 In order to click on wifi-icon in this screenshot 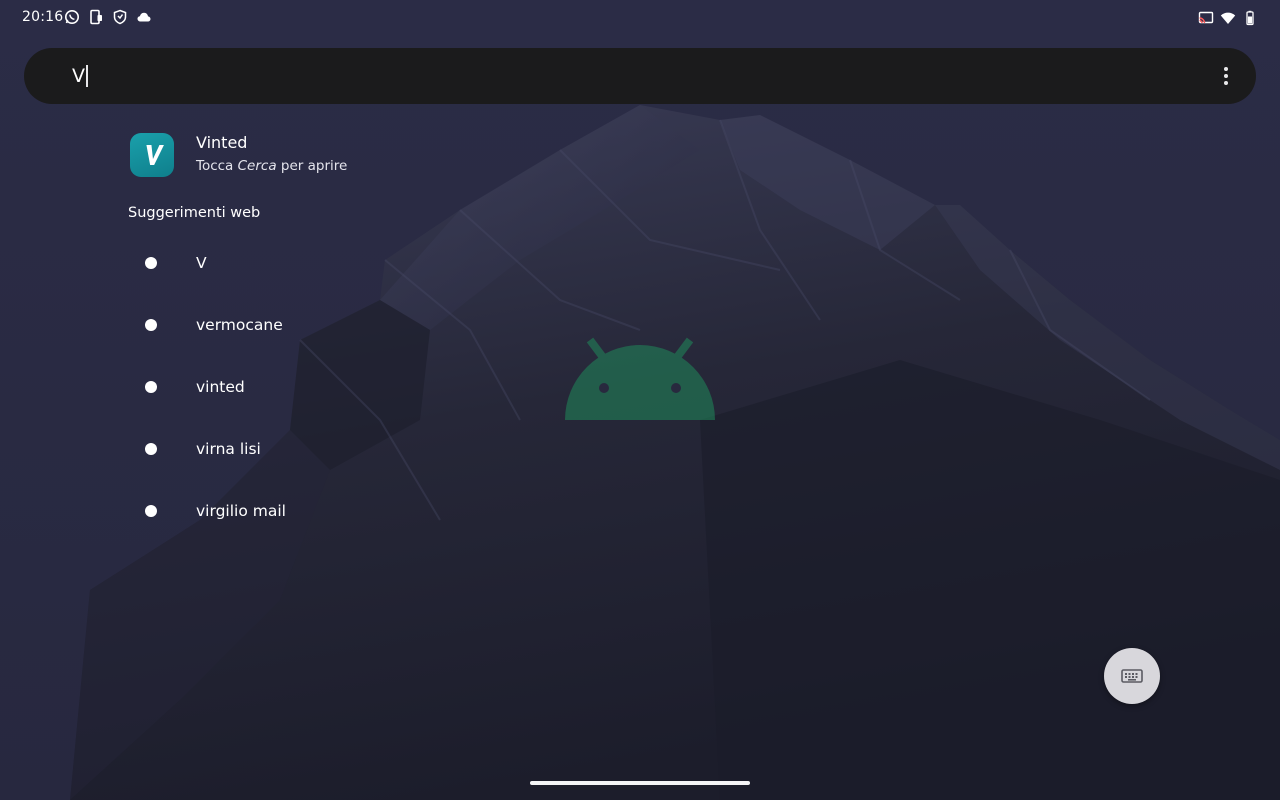, I will do `click(1228, 18)`.